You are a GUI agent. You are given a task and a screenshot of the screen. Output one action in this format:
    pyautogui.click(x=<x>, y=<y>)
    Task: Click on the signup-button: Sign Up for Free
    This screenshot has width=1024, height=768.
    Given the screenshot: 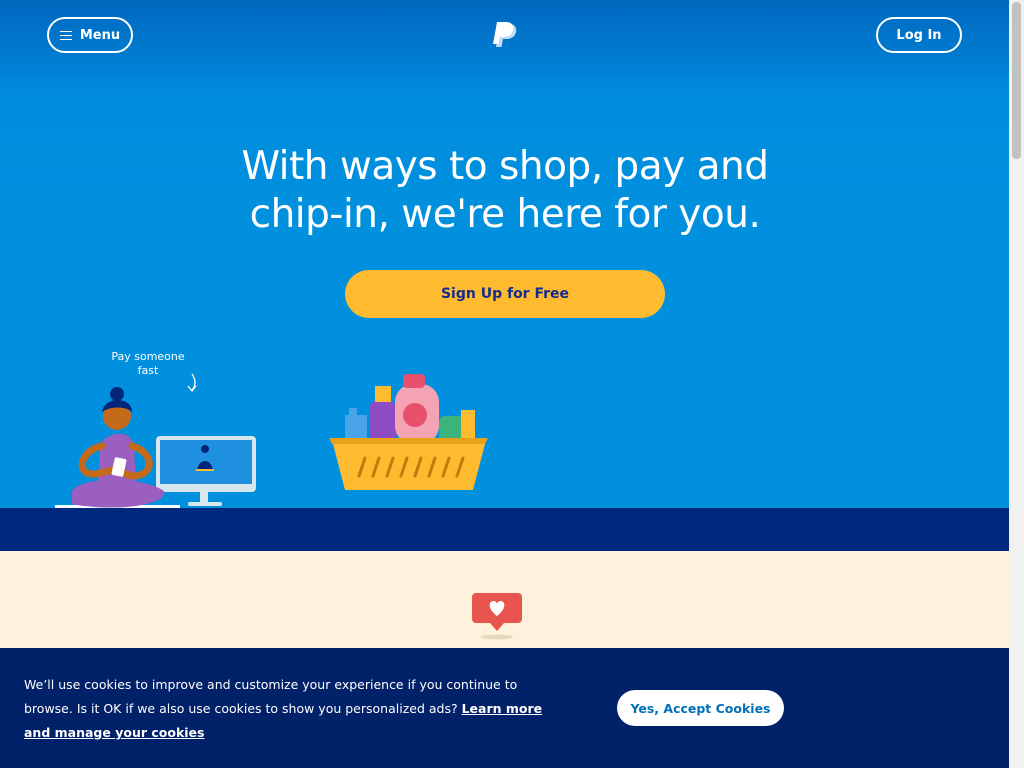 What is the action you would take?
    pyautogui.click(x=505, y=294)
    